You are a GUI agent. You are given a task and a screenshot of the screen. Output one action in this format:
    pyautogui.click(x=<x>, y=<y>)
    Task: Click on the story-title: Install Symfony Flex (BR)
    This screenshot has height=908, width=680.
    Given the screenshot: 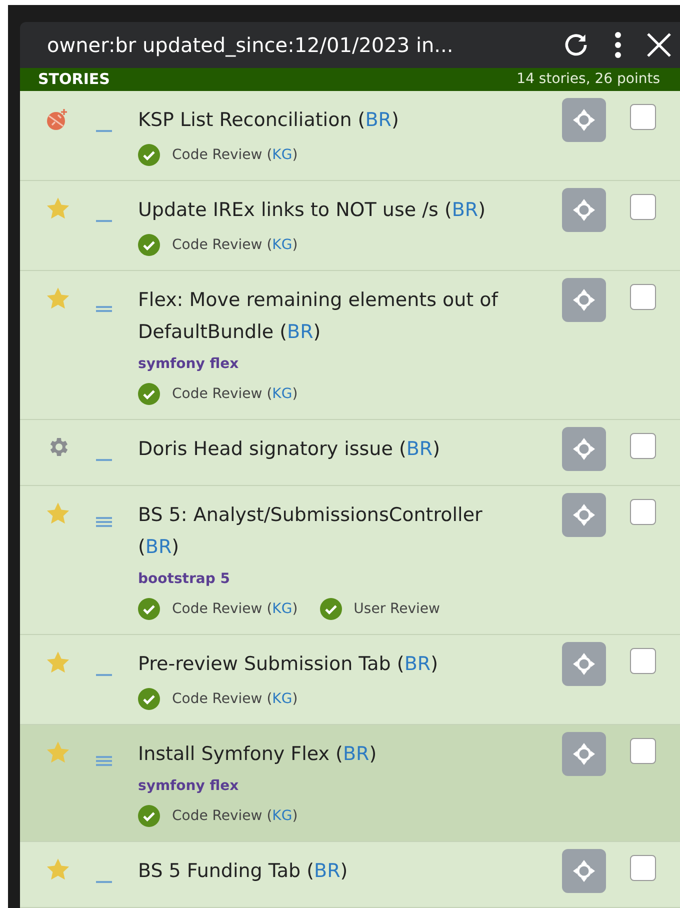 What is the action you would take?
    pyautogui.click(x=258, y=754)
    